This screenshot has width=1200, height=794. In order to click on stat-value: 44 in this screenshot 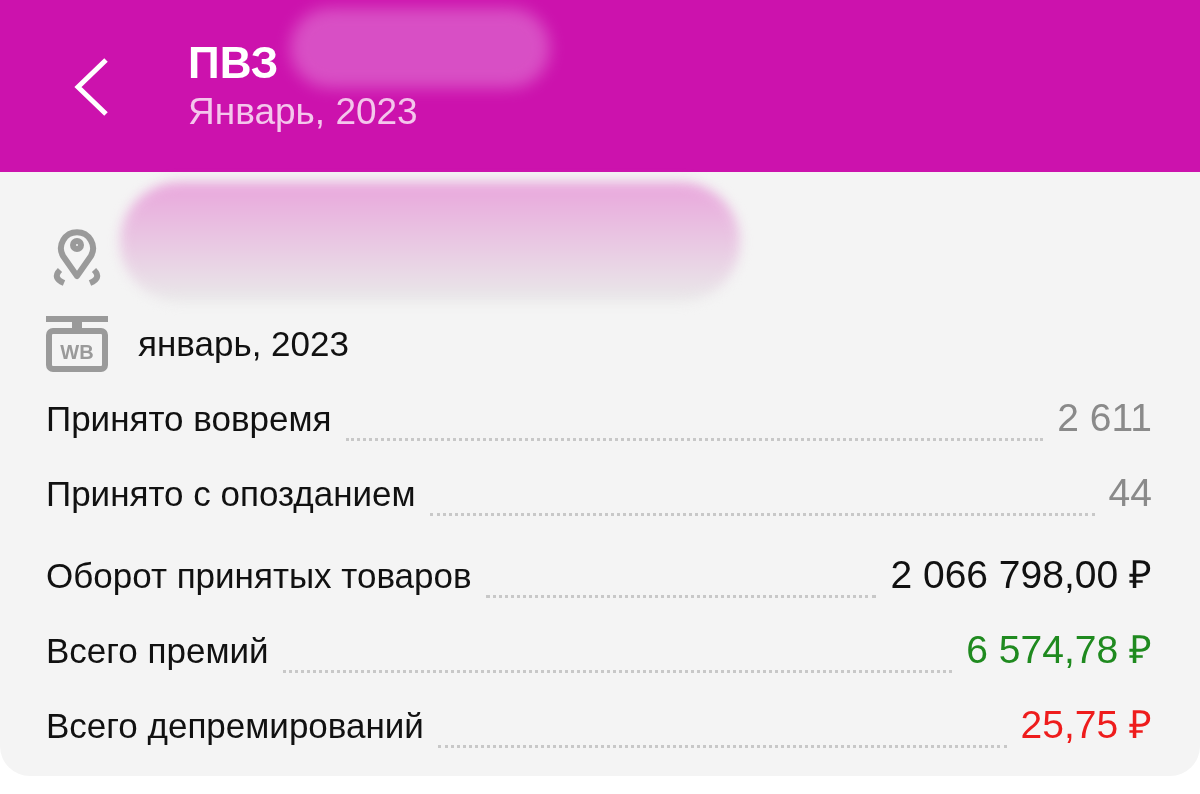, I will do `click(1130, 493)`.